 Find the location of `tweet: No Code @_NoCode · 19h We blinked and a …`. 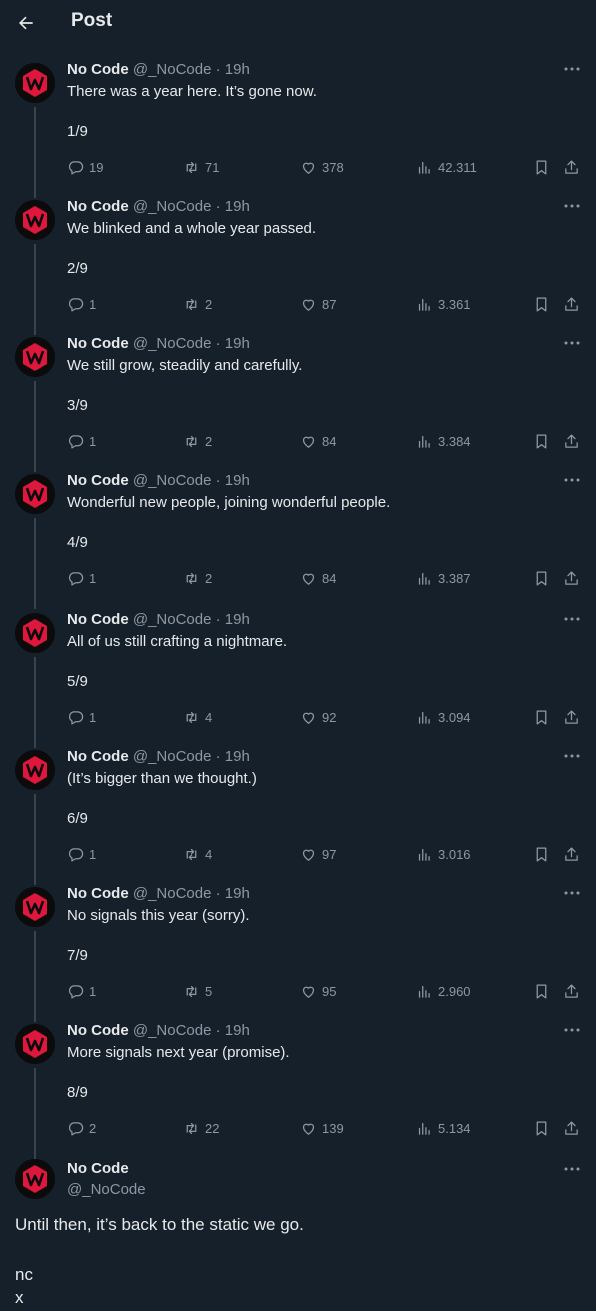

tweet: No Code @_NoCode · 19h We blinked and a … is located at coordinates (298, 266).